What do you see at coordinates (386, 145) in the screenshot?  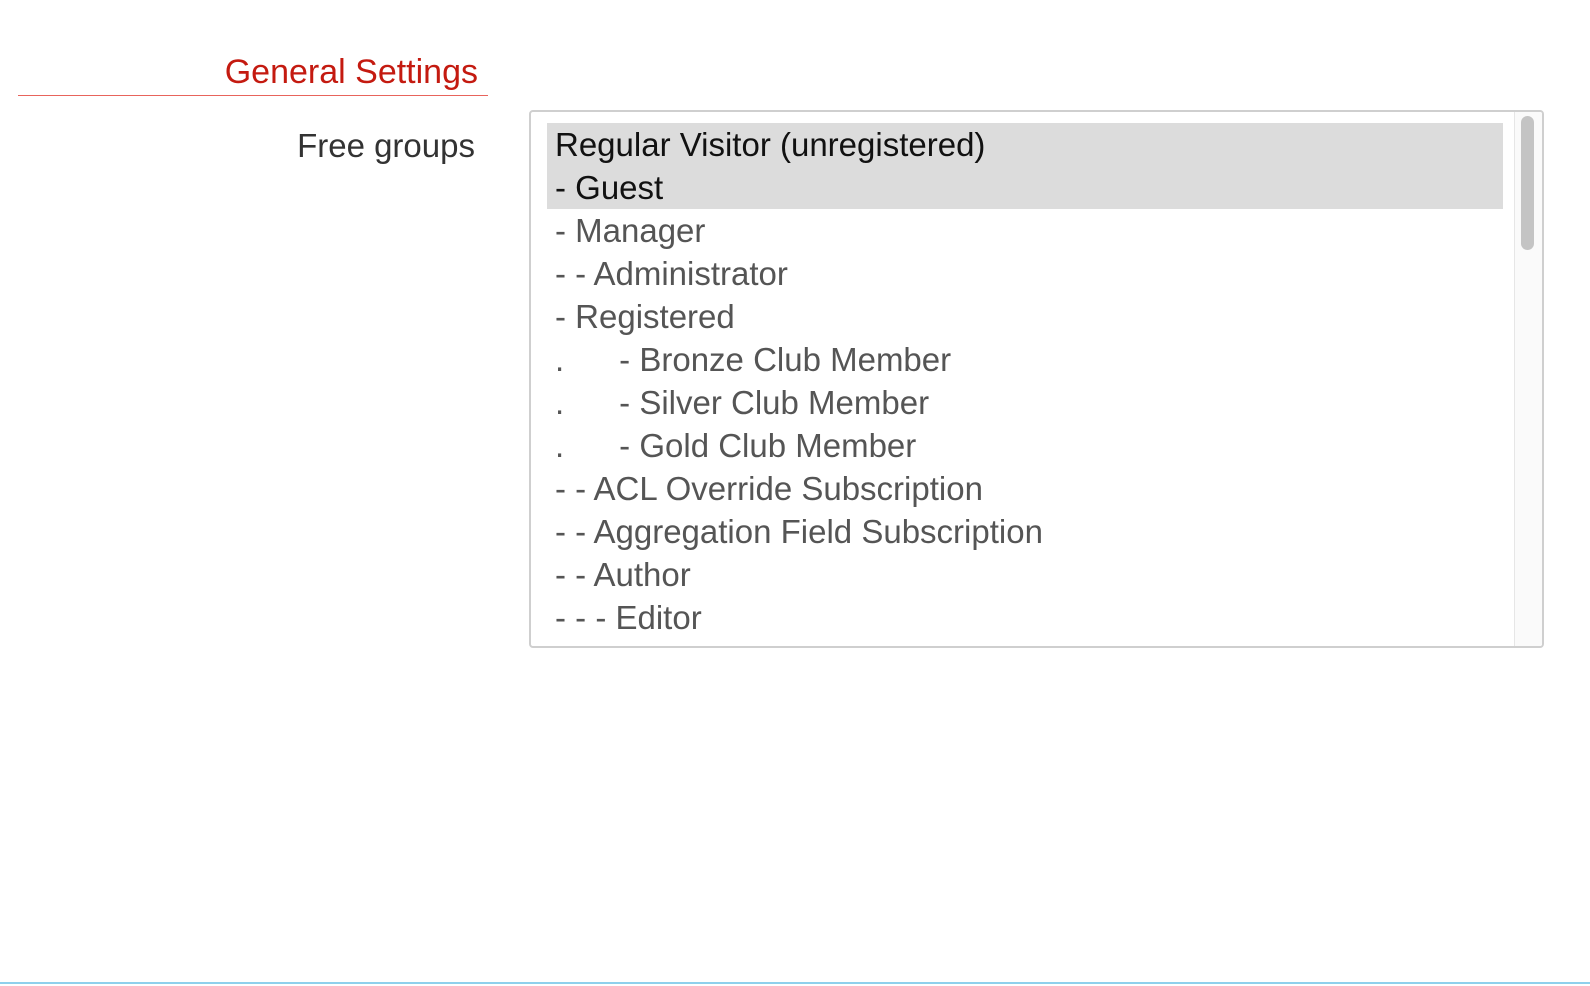 I see `free-groups-label: Free groups` at bounding box center [386, 145].